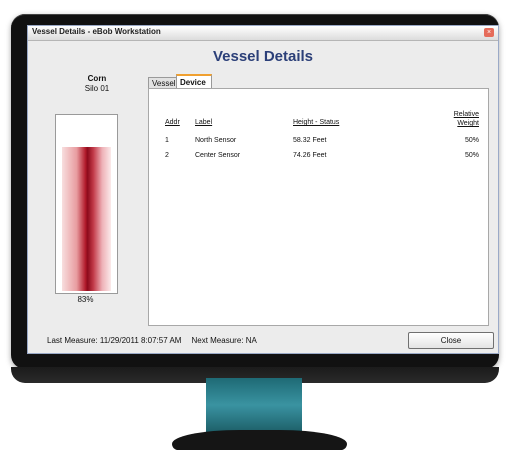 This screenshot has height=450, width=509. What do you see at coordinates (114, 340) in the screenshot?
I see `last-measure-text: Last Measure: 11/29/2011 8:07:57 AM` at bounding box center [114, 340].